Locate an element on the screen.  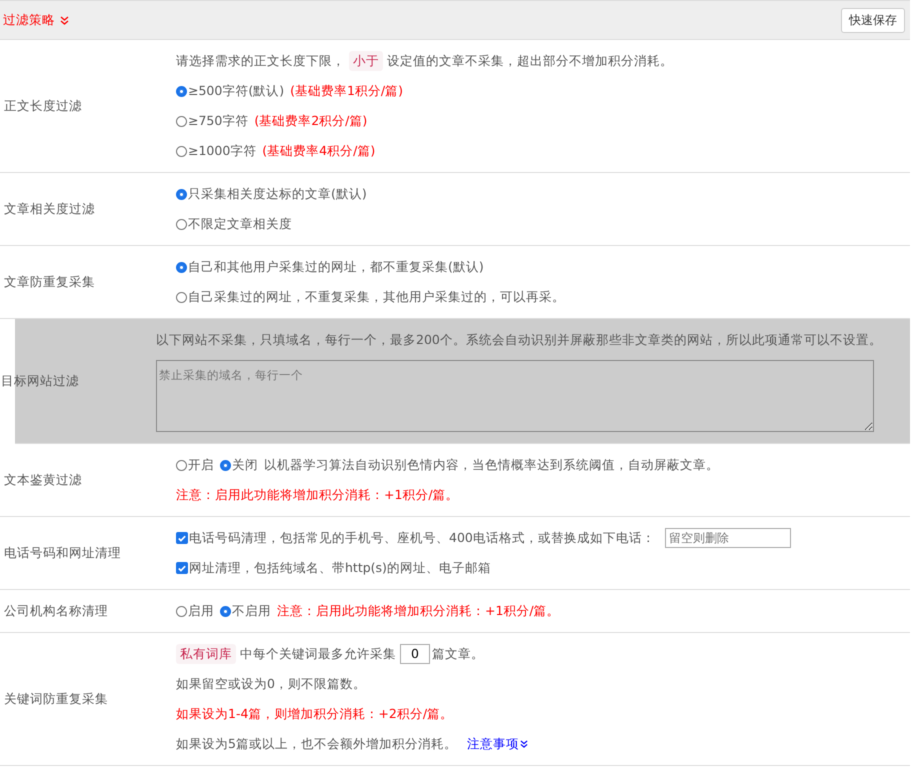
description-text: 如果设为5篇或以上，也不会额外增加积分消耗。 is located at coordinates (316, 744).